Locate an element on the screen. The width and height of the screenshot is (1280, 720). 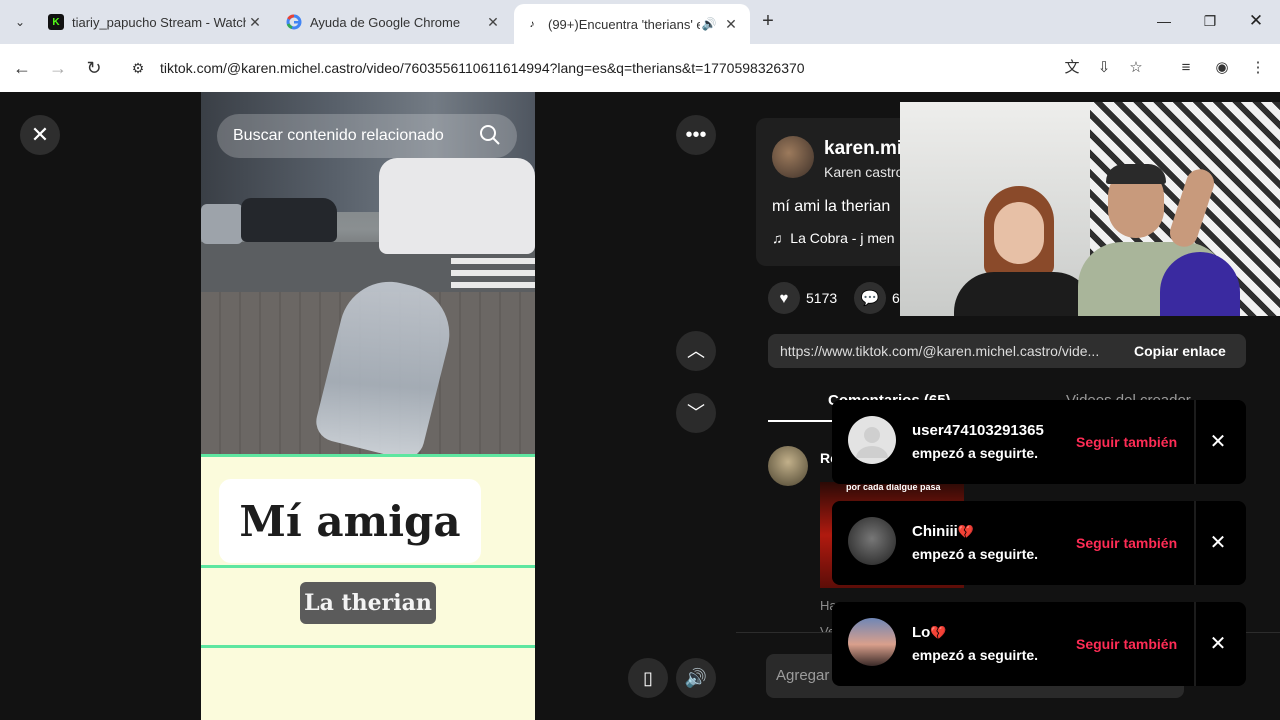
tab-search-menu-icon: ⌄ is located at coordinates (20, 22).